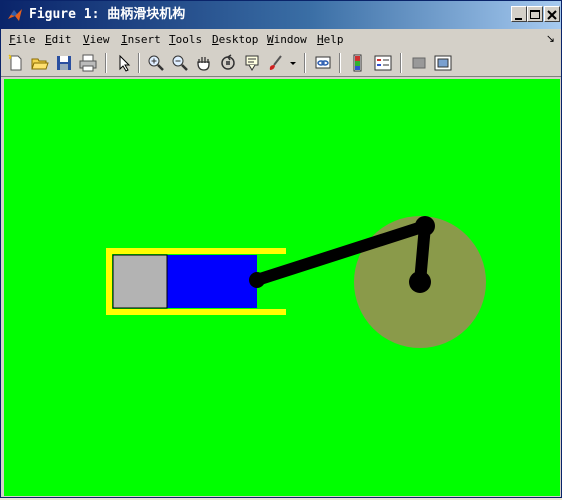 The height and width of the screenshot is (500, 562). I want to click on hide-plot-tools-button, so click(419, 63).